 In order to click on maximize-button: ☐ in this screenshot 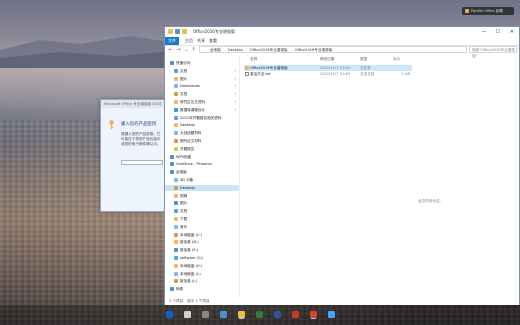, I will do `click(498, 32)`.